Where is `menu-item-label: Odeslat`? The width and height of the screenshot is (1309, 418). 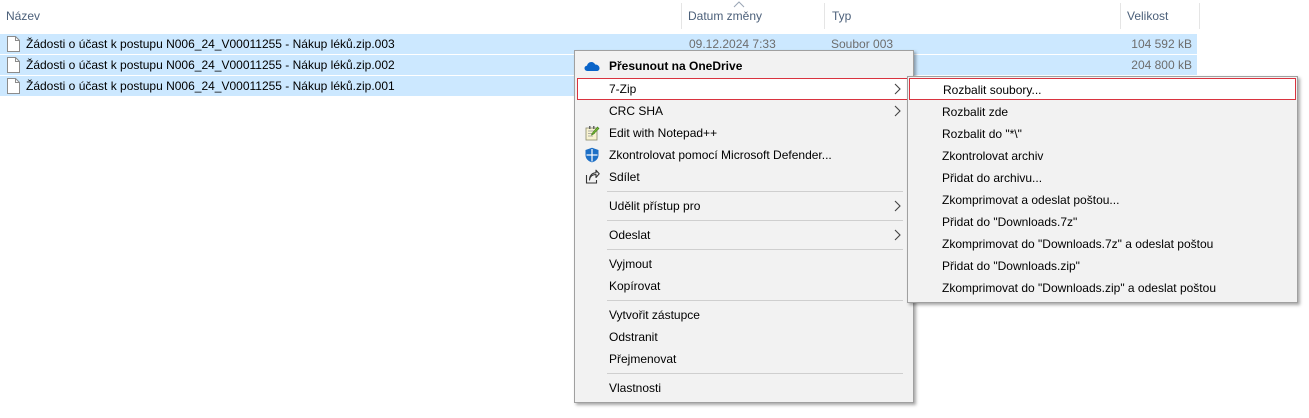 menu-item-label: Odeslat is located at coordinates (630, 235).